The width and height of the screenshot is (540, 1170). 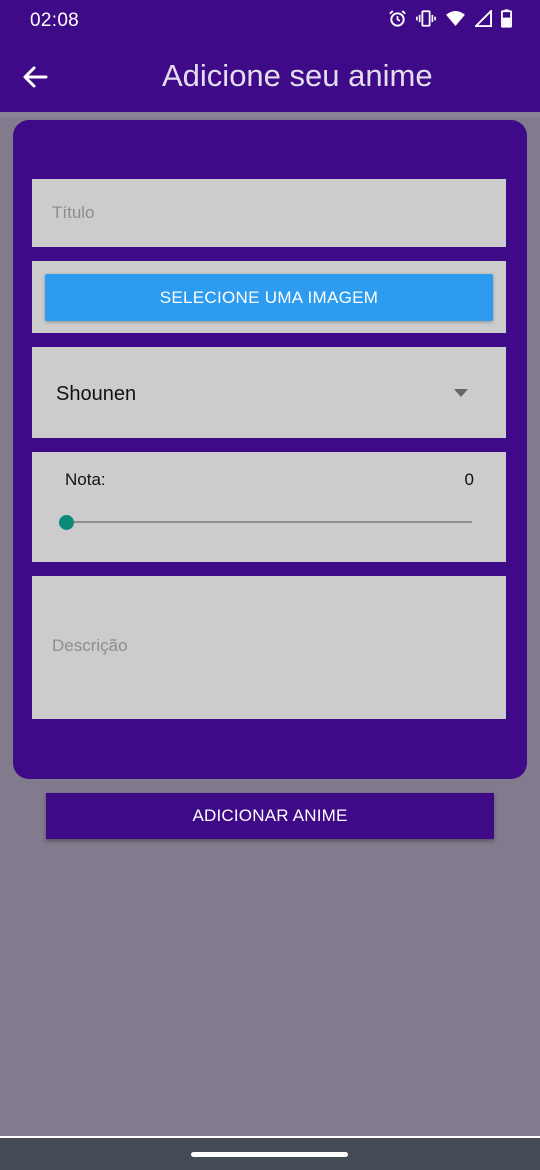 I want to click on app-bar: Adicione seu anime, so click(x=270, y=77).